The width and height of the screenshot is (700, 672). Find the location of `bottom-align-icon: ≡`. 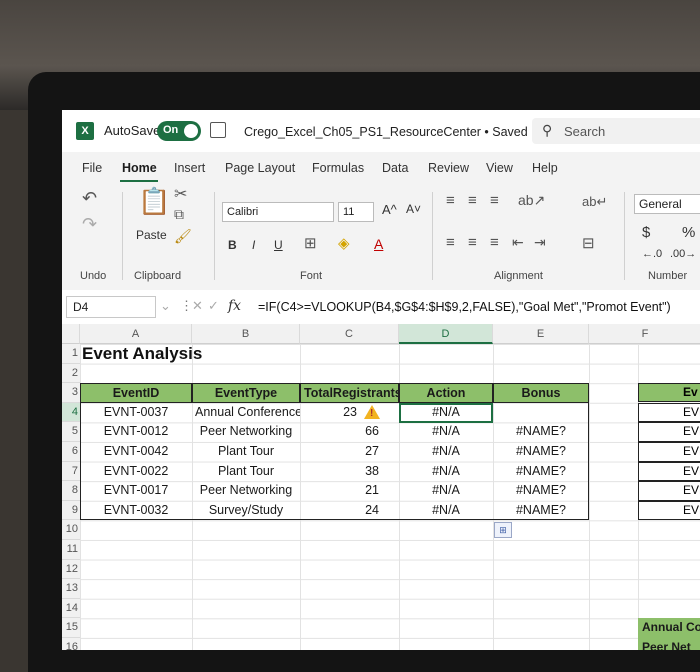

bottom-align-icon: ≡ is located at coordinates (494, 200).